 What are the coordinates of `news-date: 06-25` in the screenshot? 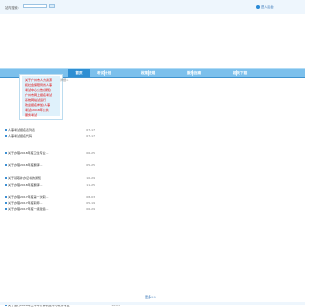 It's located at (90, 153).